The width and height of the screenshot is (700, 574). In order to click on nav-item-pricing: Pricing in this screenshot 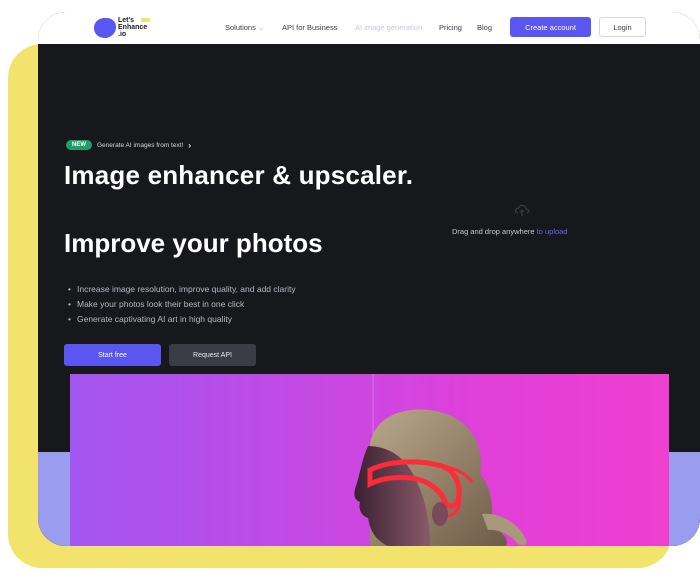, I will do `click(450, 27)`.